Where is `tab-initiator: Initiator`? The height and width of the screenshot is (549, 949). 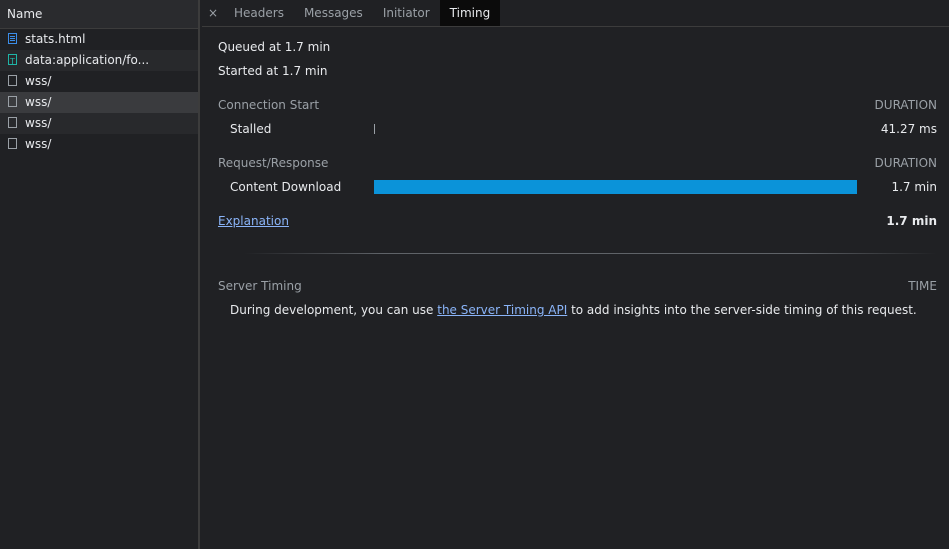
tab-initiator: Initiator is located at coordinates (406, 13).